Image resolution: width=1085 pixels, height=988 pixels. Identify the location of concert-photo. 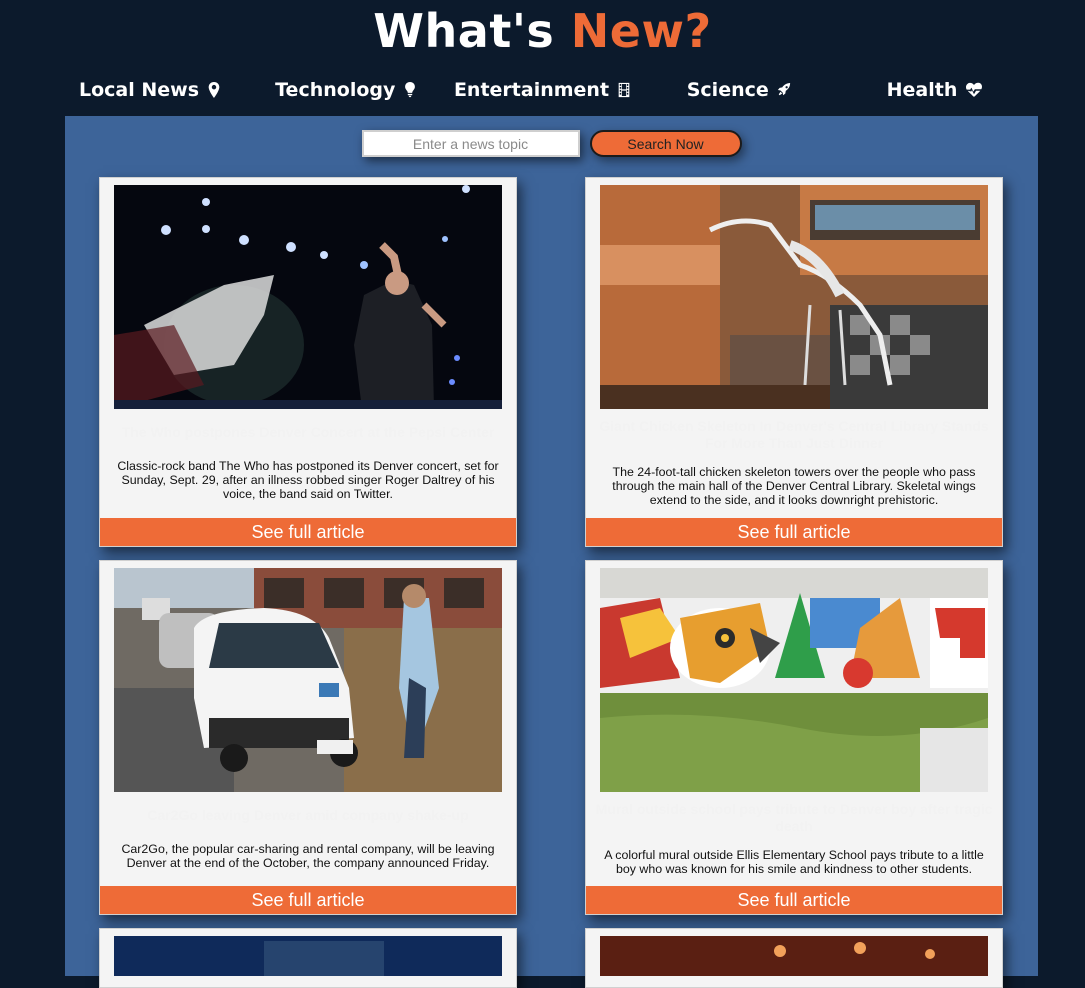
(308, 297).